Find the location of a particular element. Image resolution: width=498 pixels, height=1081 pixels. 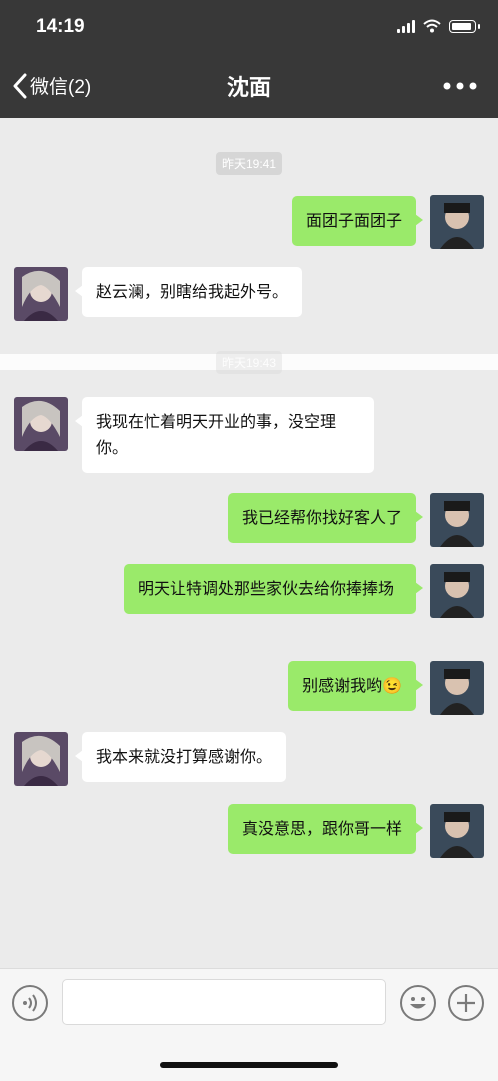

voice-button is located at coordinates (30, 1003).